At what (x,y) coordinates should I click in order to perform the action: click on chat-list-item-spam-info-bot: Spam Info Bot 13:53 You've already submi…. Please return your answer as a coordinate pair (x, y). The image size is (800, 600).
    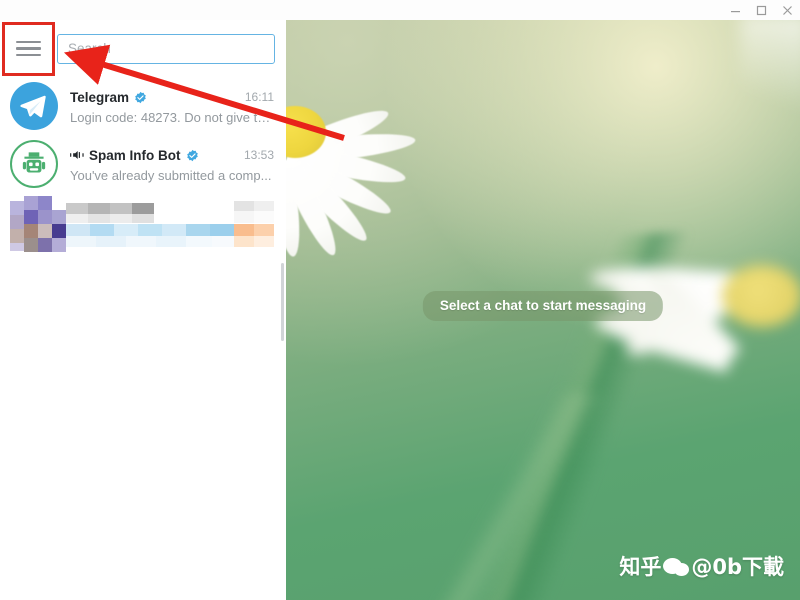
    Looking at the image, I should click on (143, 164).